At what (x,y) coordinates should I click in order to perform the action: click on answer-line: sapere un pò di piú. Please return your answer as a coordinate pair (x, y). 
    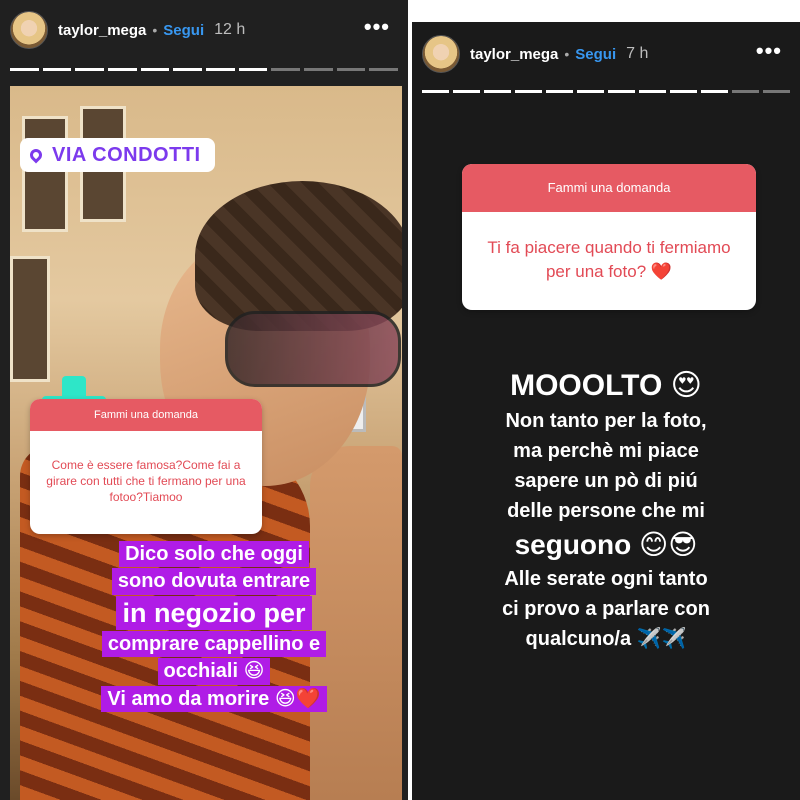
    Looking at the image, I should click on (606, 481).